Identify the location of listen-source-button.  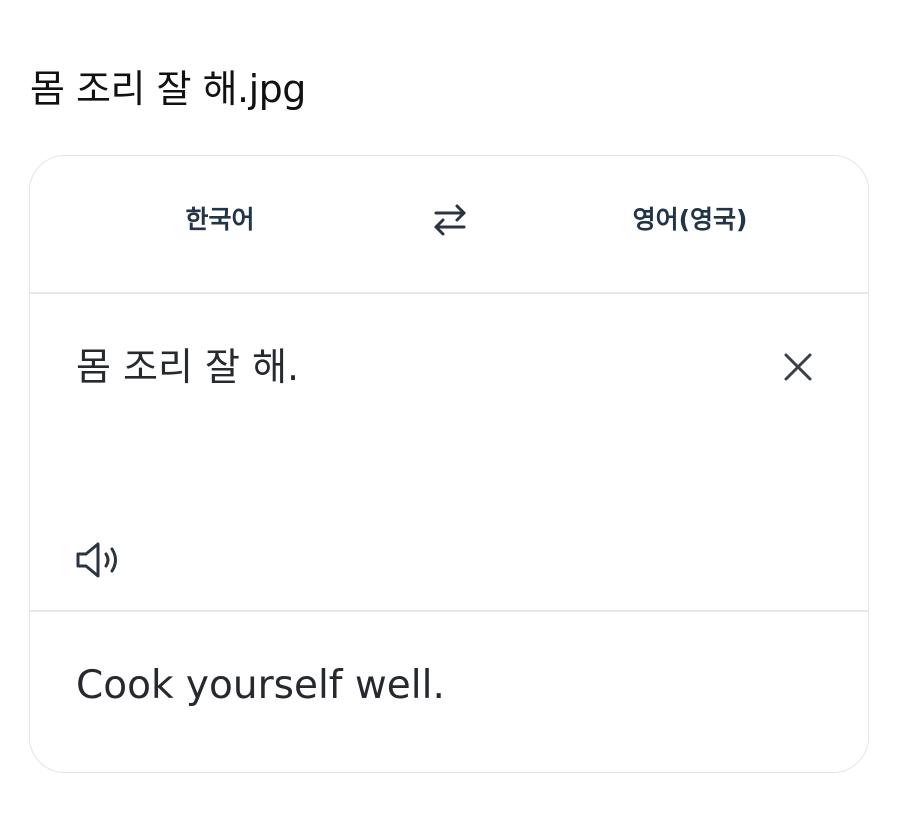
(102, 560).